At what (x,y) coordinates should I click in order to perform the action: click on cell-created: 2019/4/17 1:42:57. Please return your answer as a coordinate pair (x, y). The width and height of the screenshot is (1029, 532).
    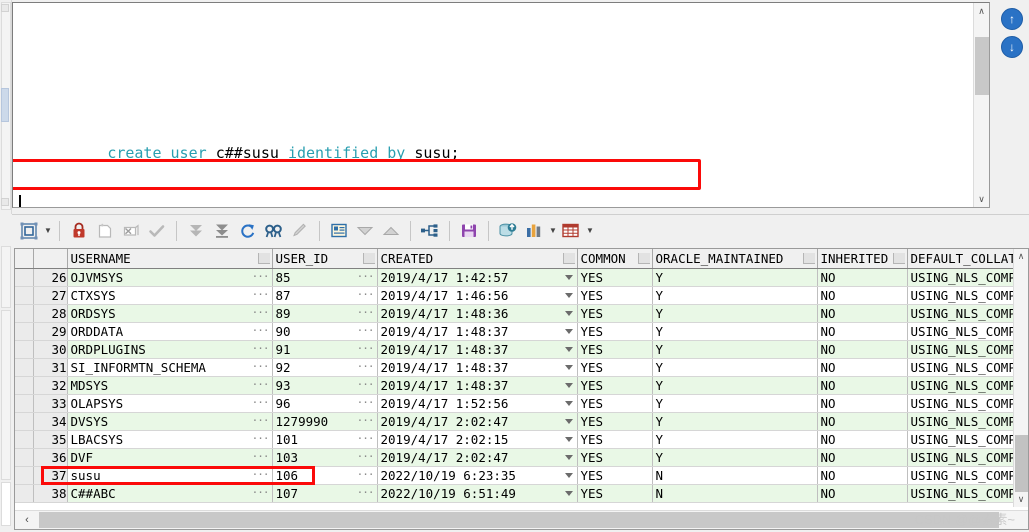
    Looking at the image, I should click on (477, 277).